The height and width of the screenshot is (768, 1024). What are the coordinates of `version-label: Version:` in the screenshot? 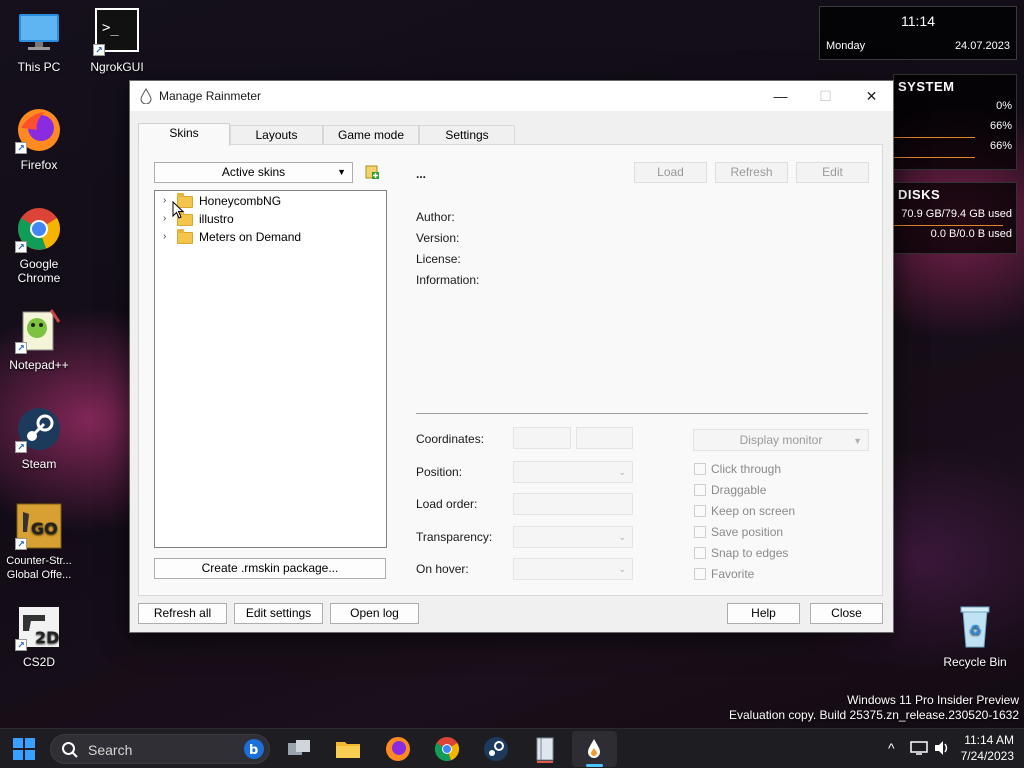 It's located at (438, 238).